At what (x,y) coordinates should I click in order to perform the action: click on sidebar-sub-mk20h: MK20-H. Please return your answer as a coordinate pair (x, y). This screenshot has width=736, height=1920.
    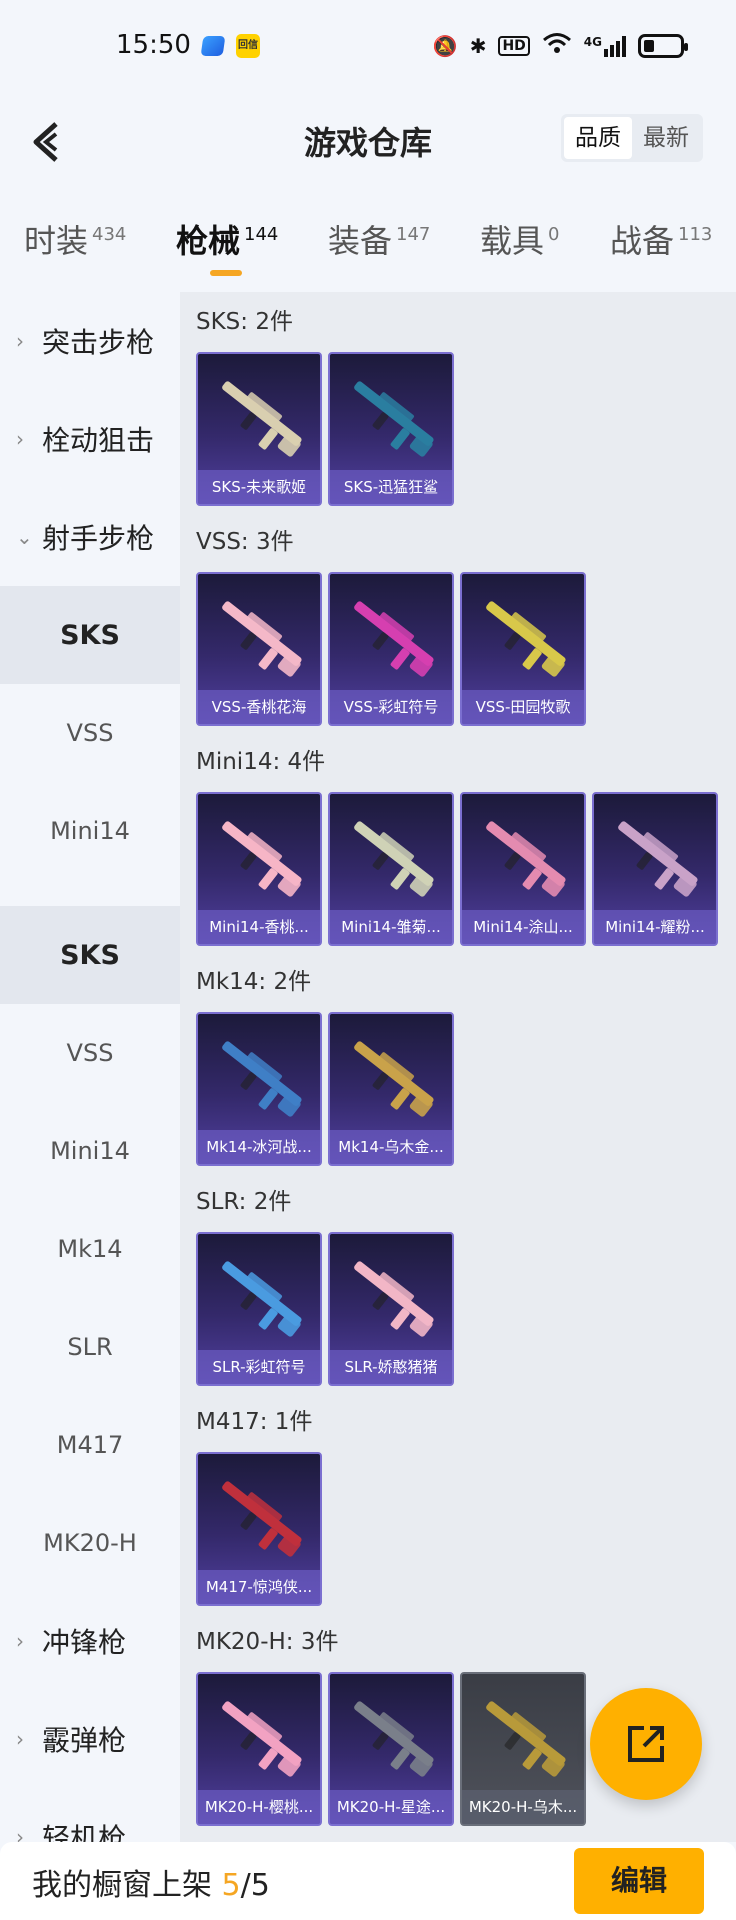
    Looking at the image, I should click on (90, 1543).